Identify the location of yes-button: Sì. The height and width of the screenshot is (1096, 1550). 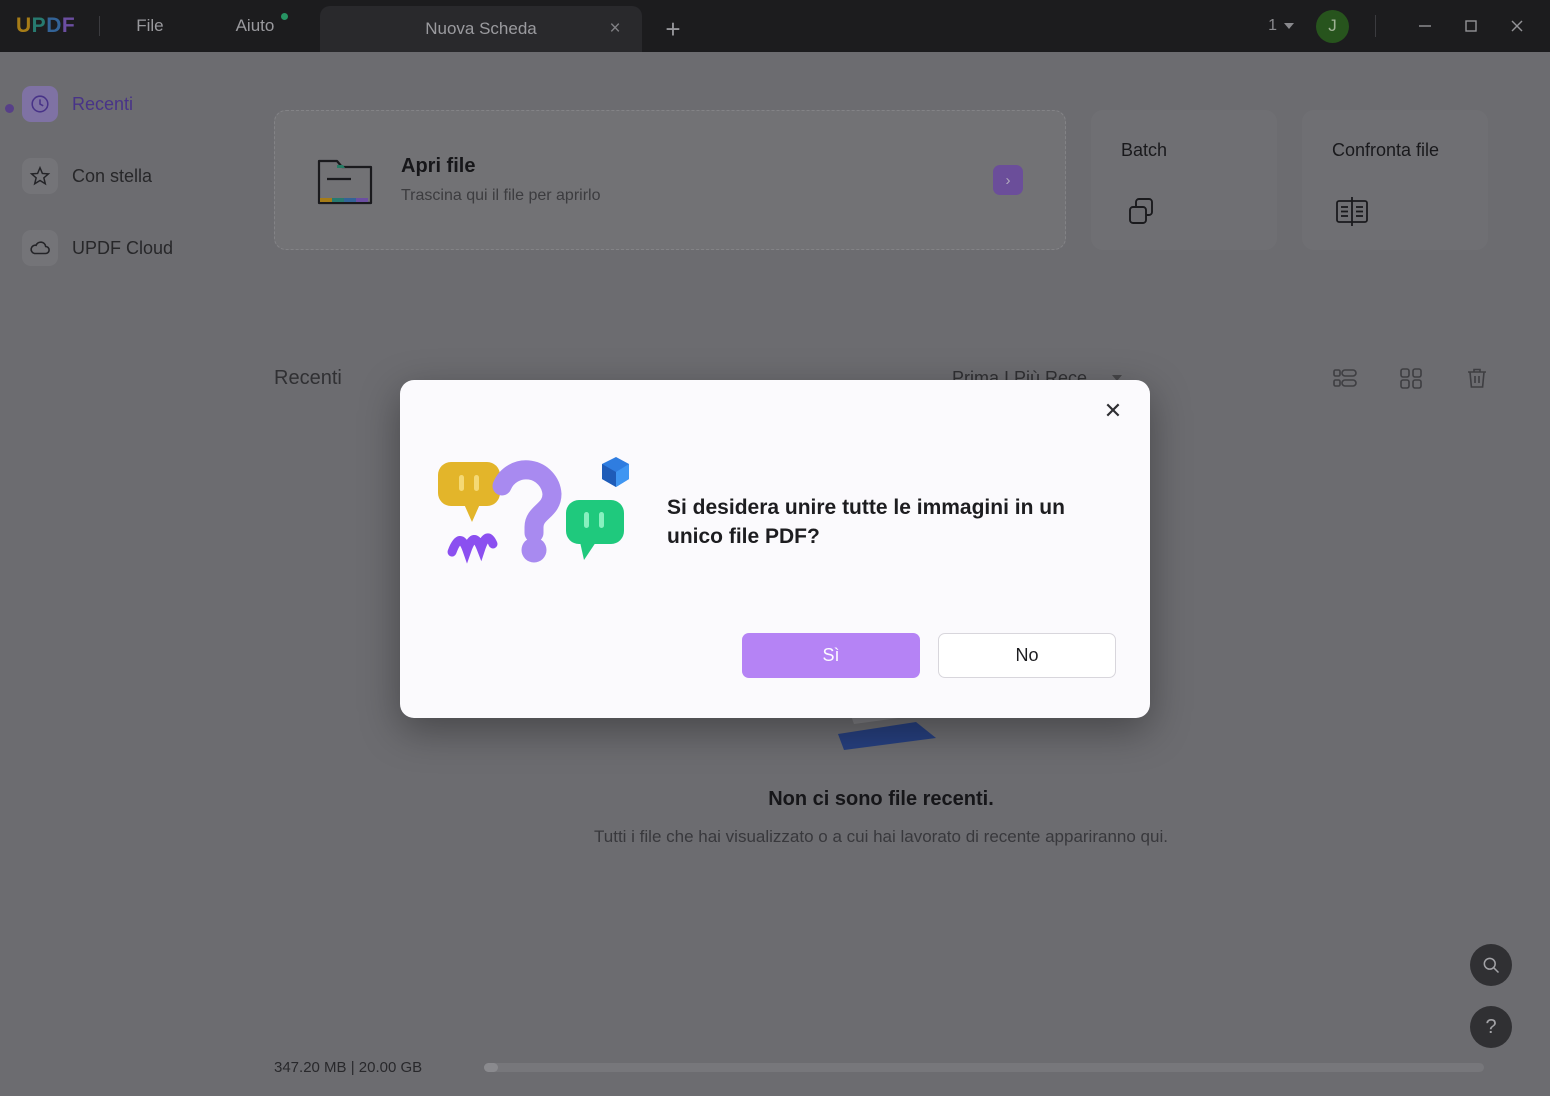
(831, 655).